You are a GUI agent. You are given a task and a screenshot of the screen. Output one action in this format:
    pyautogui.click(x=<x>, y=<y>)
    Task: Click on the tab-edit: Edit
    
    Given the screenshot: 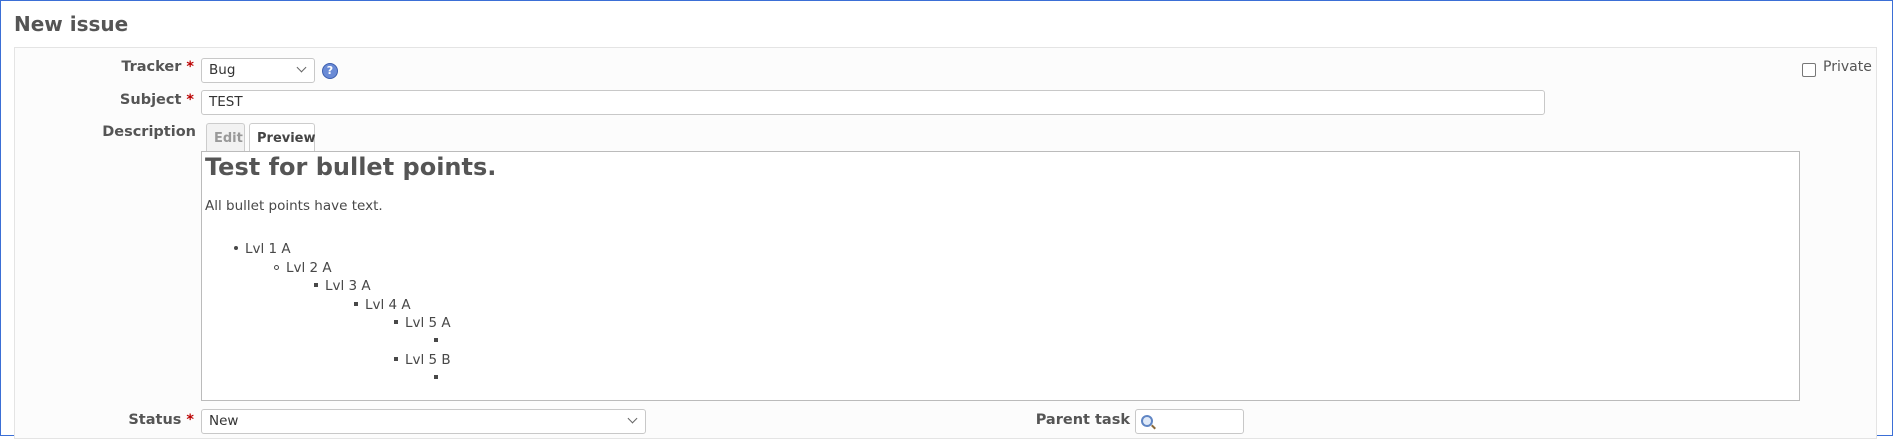 What is the action you would take?
    pyautogui.click(x=225, y=137)
    